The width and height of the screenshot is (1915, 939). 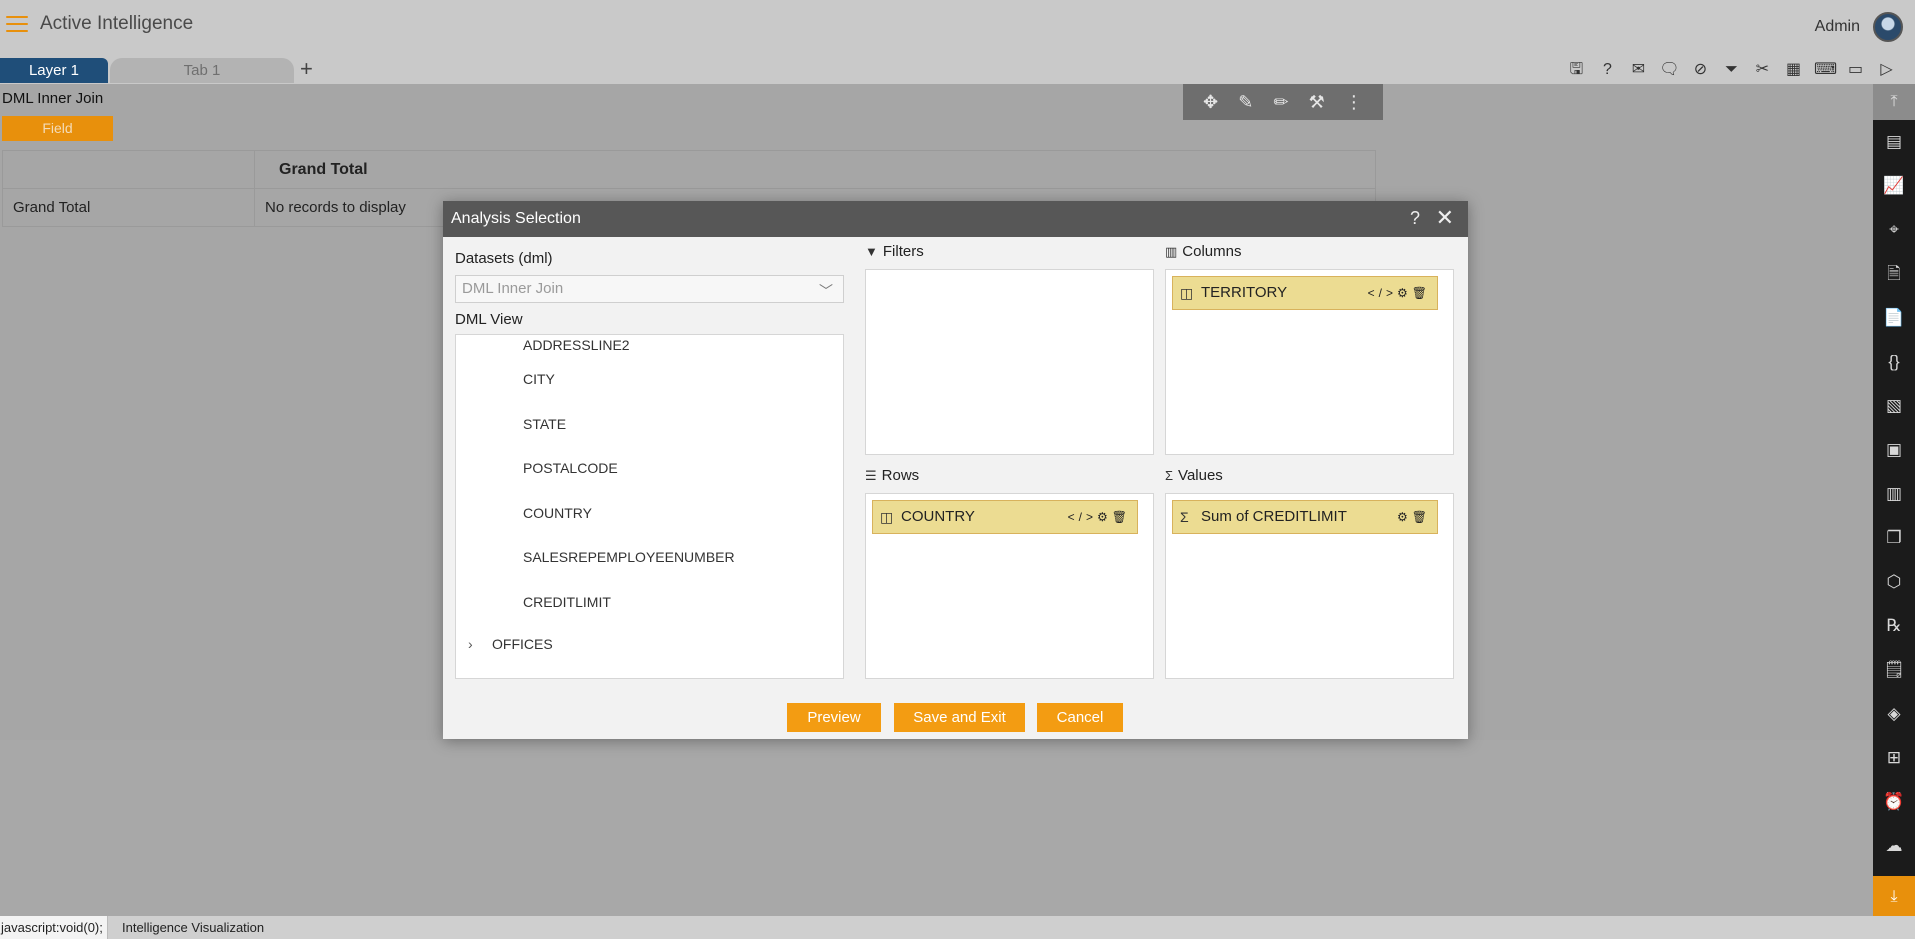 What do you see at coordinates (1894, 846) in the screenshot?
I see `cloud-upload-icon: ☁` at bounding box center [1894, 846].